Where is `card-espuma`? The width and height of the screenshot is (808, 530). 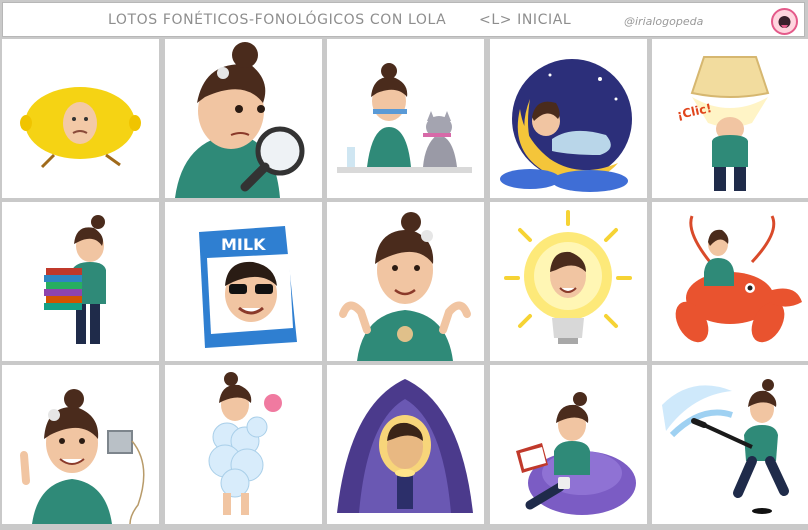
card-espuma is located at coordinates (243, 444).